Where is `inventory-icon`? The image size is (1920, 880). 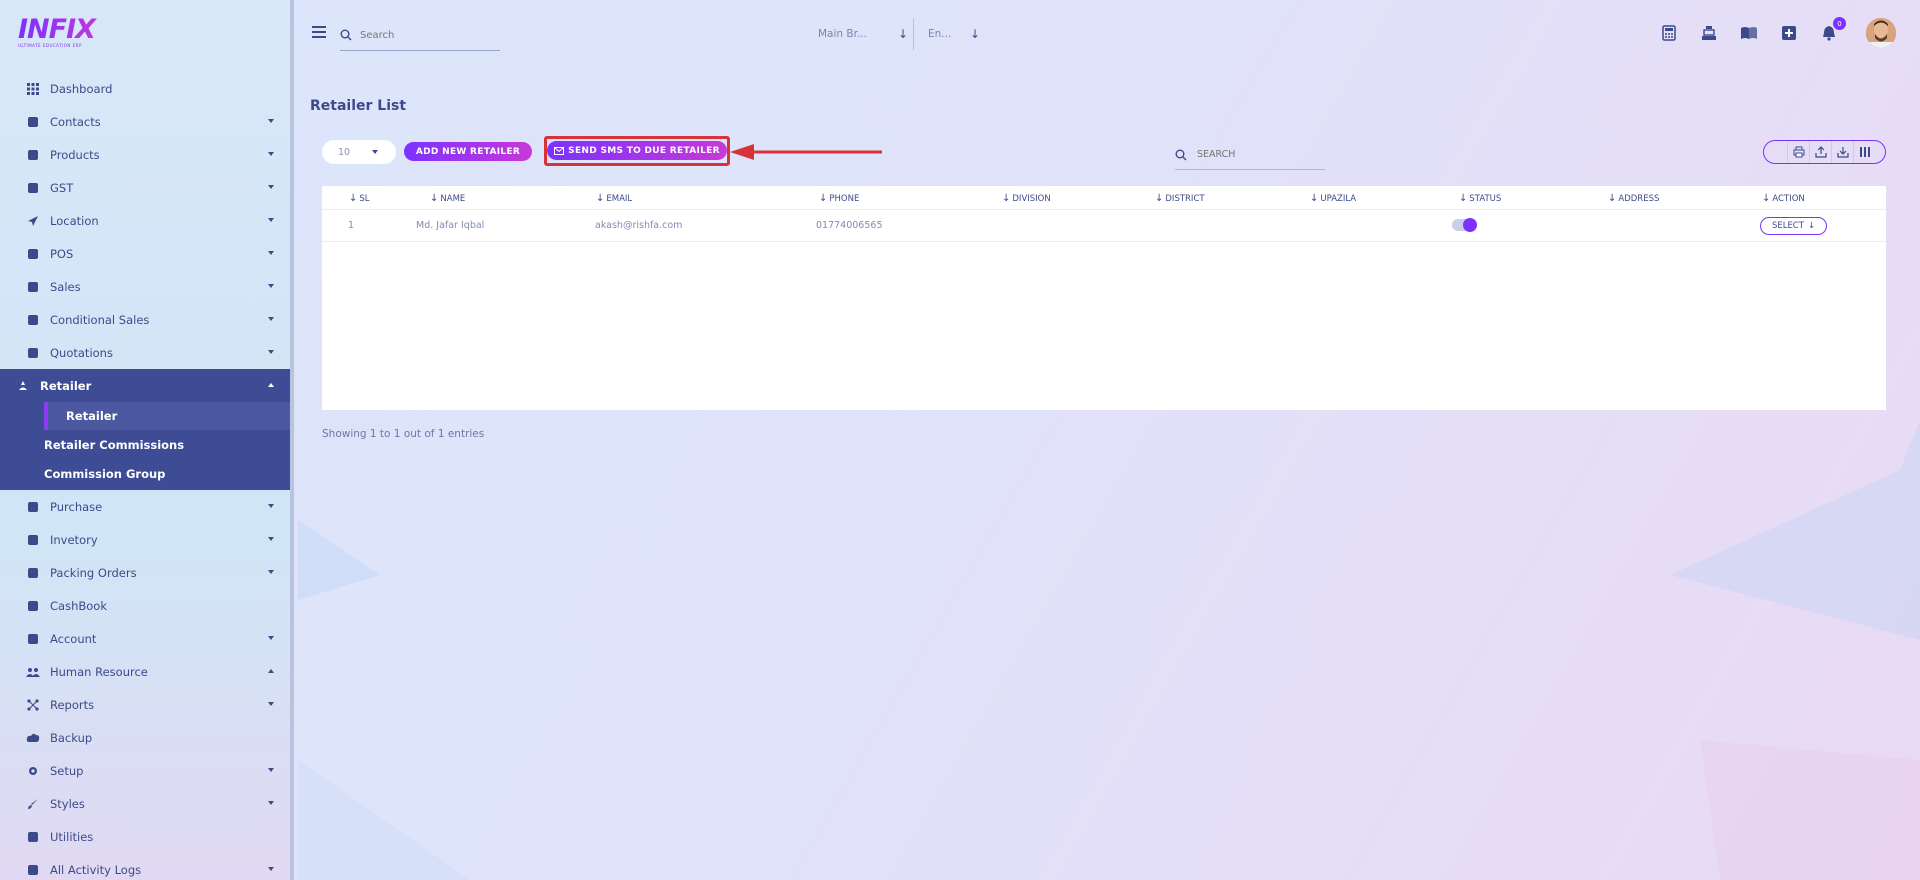 inventory-icon is located at coordinates (33, 540).